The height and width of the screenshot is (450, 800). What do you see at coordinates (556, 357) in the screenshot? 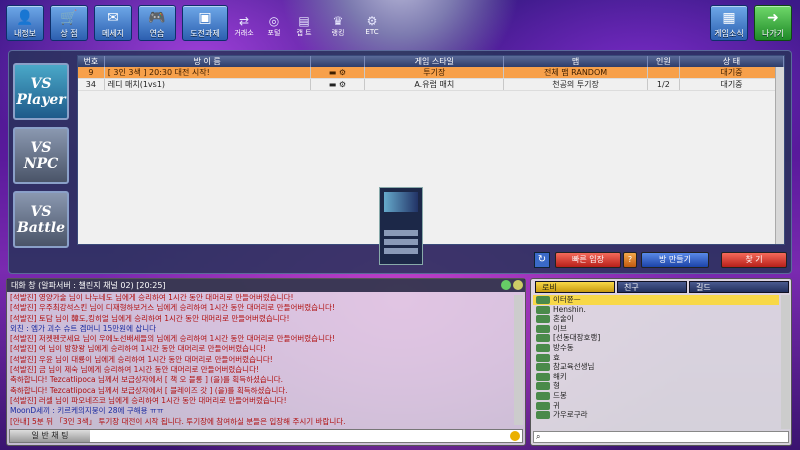
I see `user-name: 효` at bounding box center [556, 357].